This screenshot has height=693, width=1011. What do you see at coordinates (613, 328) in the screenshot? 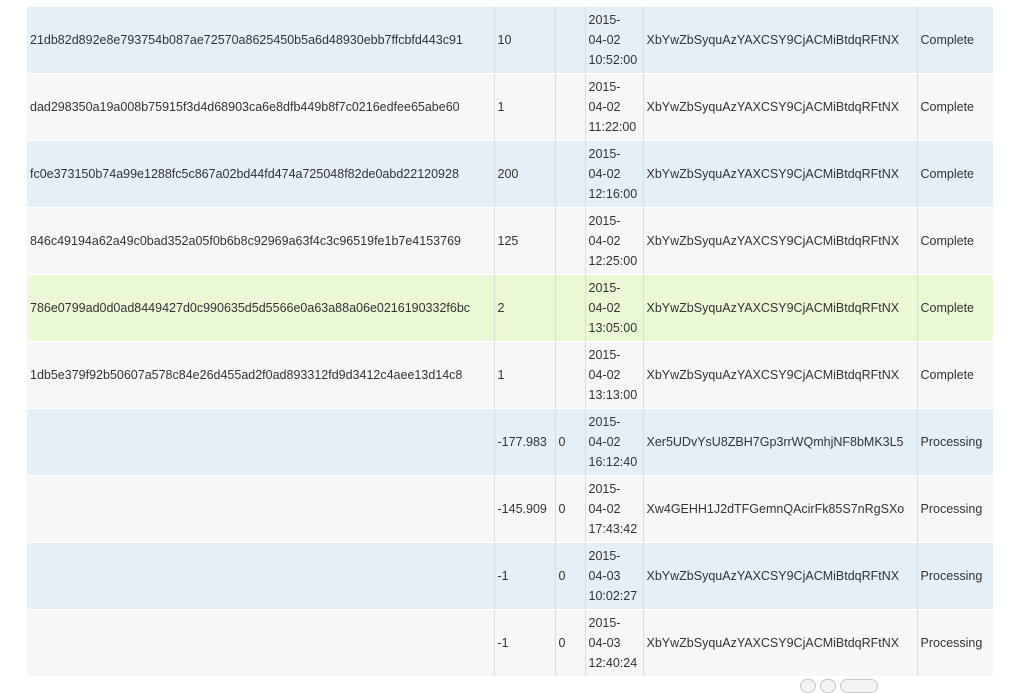
I see `date-time: 13:05:00` at bounding box center [613, 328].